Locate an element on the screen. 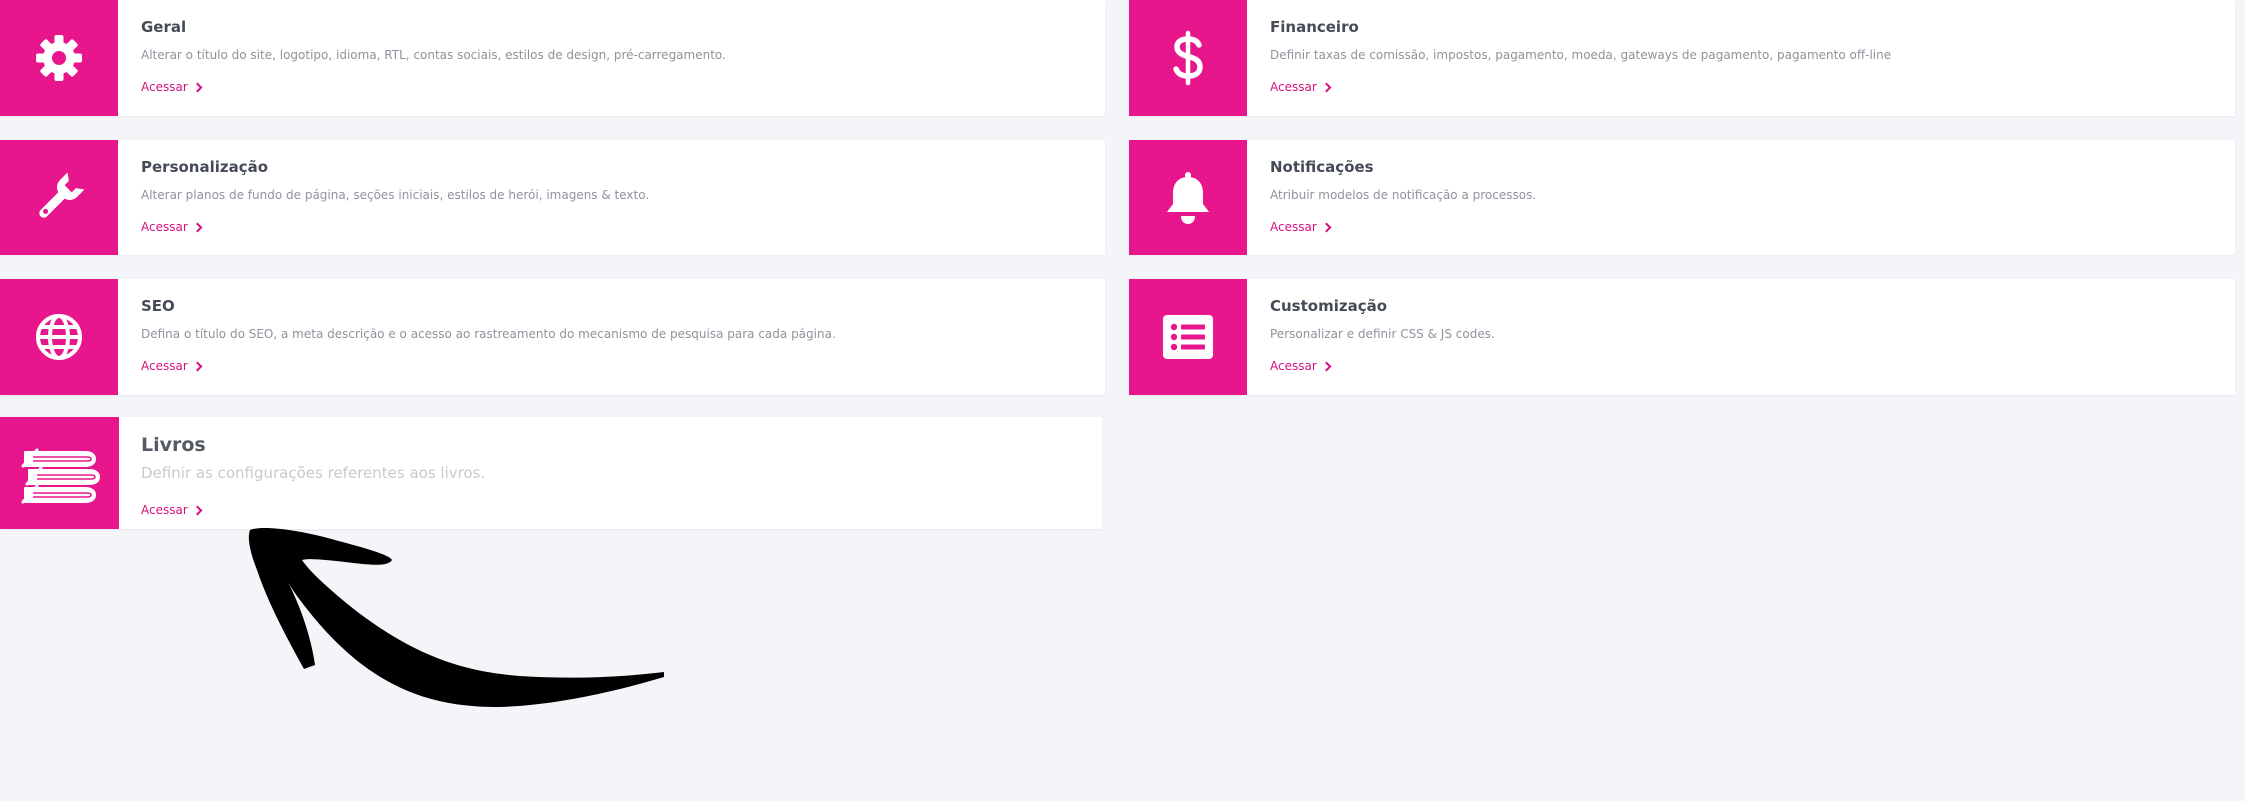  annotation-arrow-icon is located at coordinates (456, 618).